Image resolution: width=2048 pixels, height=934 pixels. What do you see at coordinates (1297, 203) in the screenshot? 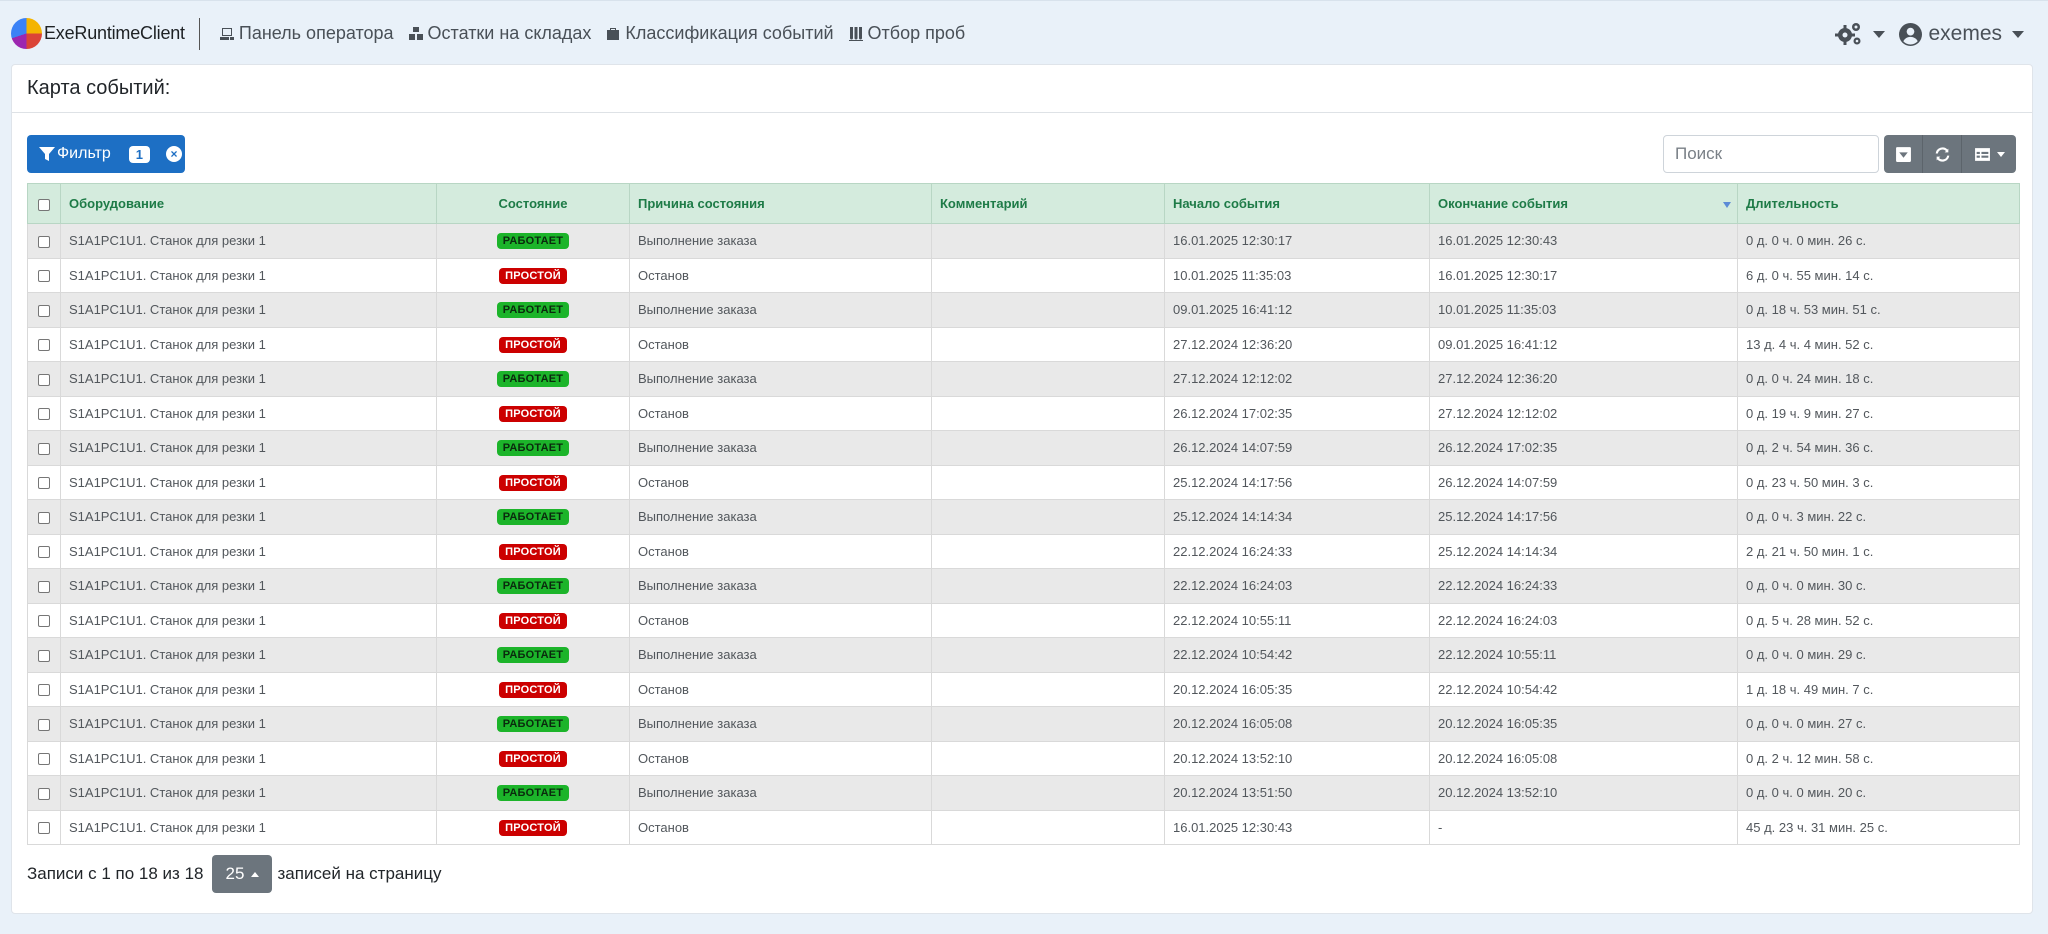
I see `column-header-start: Начало события` at bounding box center [1297, 203].